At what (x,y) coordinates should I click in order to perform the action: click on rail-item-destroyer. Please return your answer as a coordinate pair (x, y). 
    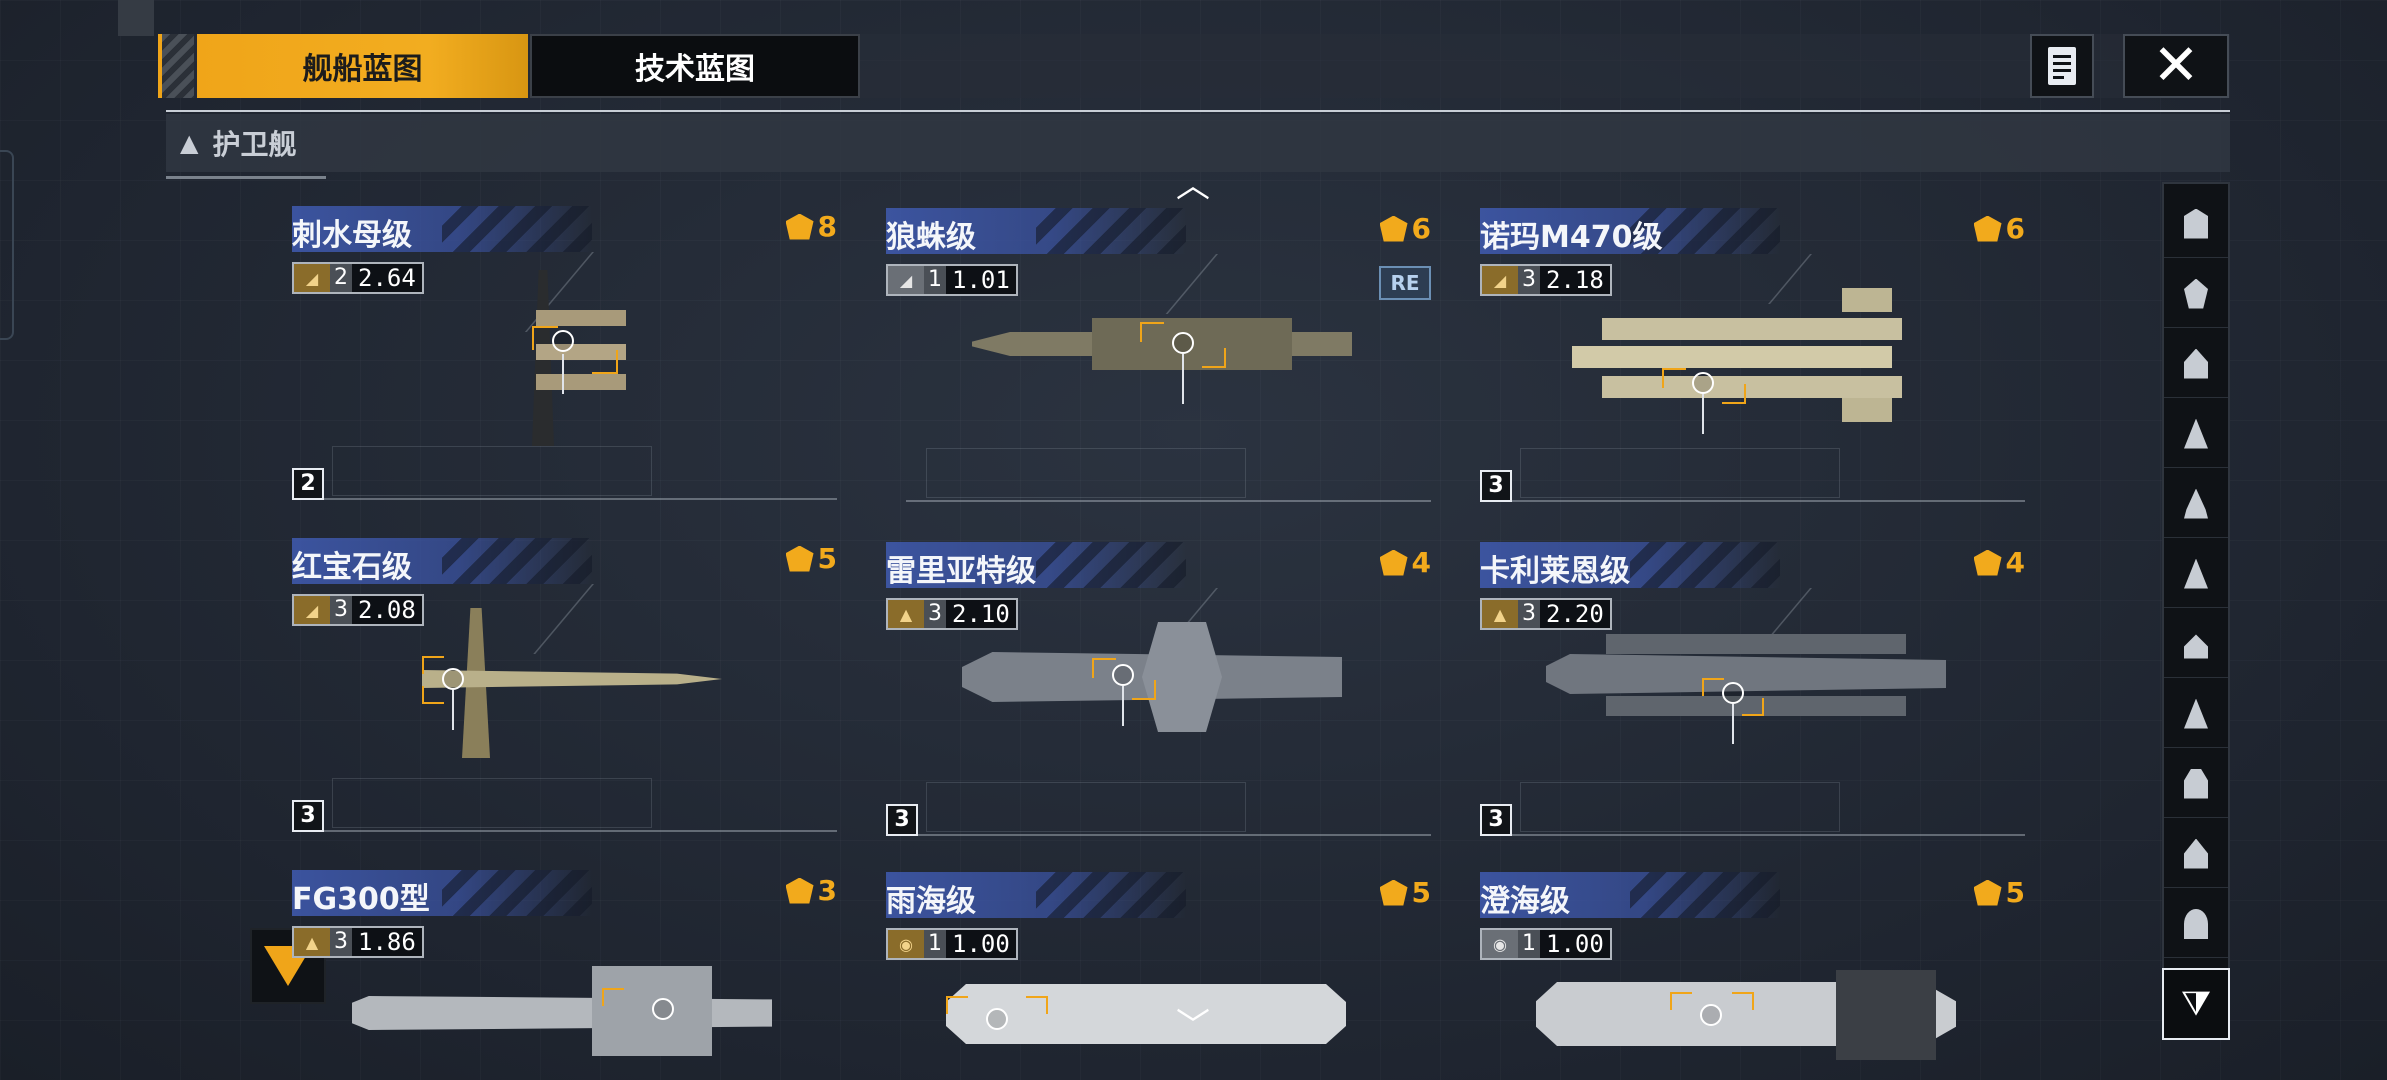
    Looking at the image, I should click on (2196, 294).